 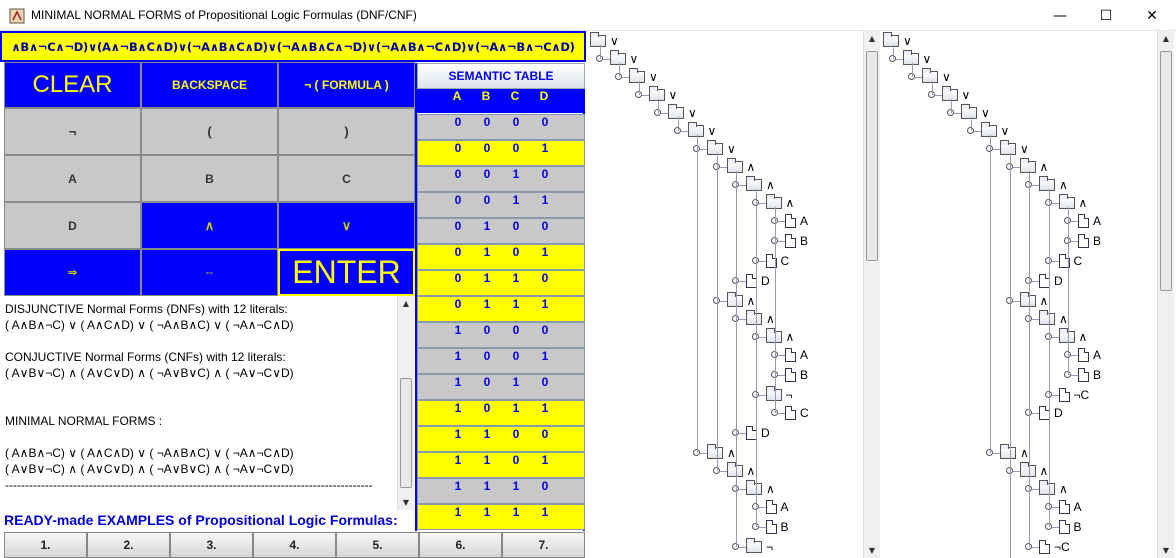 I want to click on enter-button: ENTER, so click(x=346, y=272).